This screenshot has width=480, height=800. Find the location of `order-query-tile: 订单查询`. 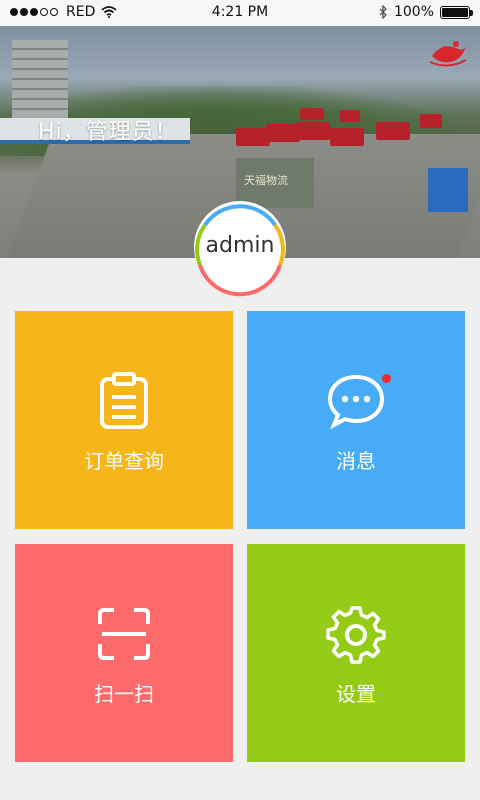

order-query-tile: 订单查询 is located at coordinates (124, 420).